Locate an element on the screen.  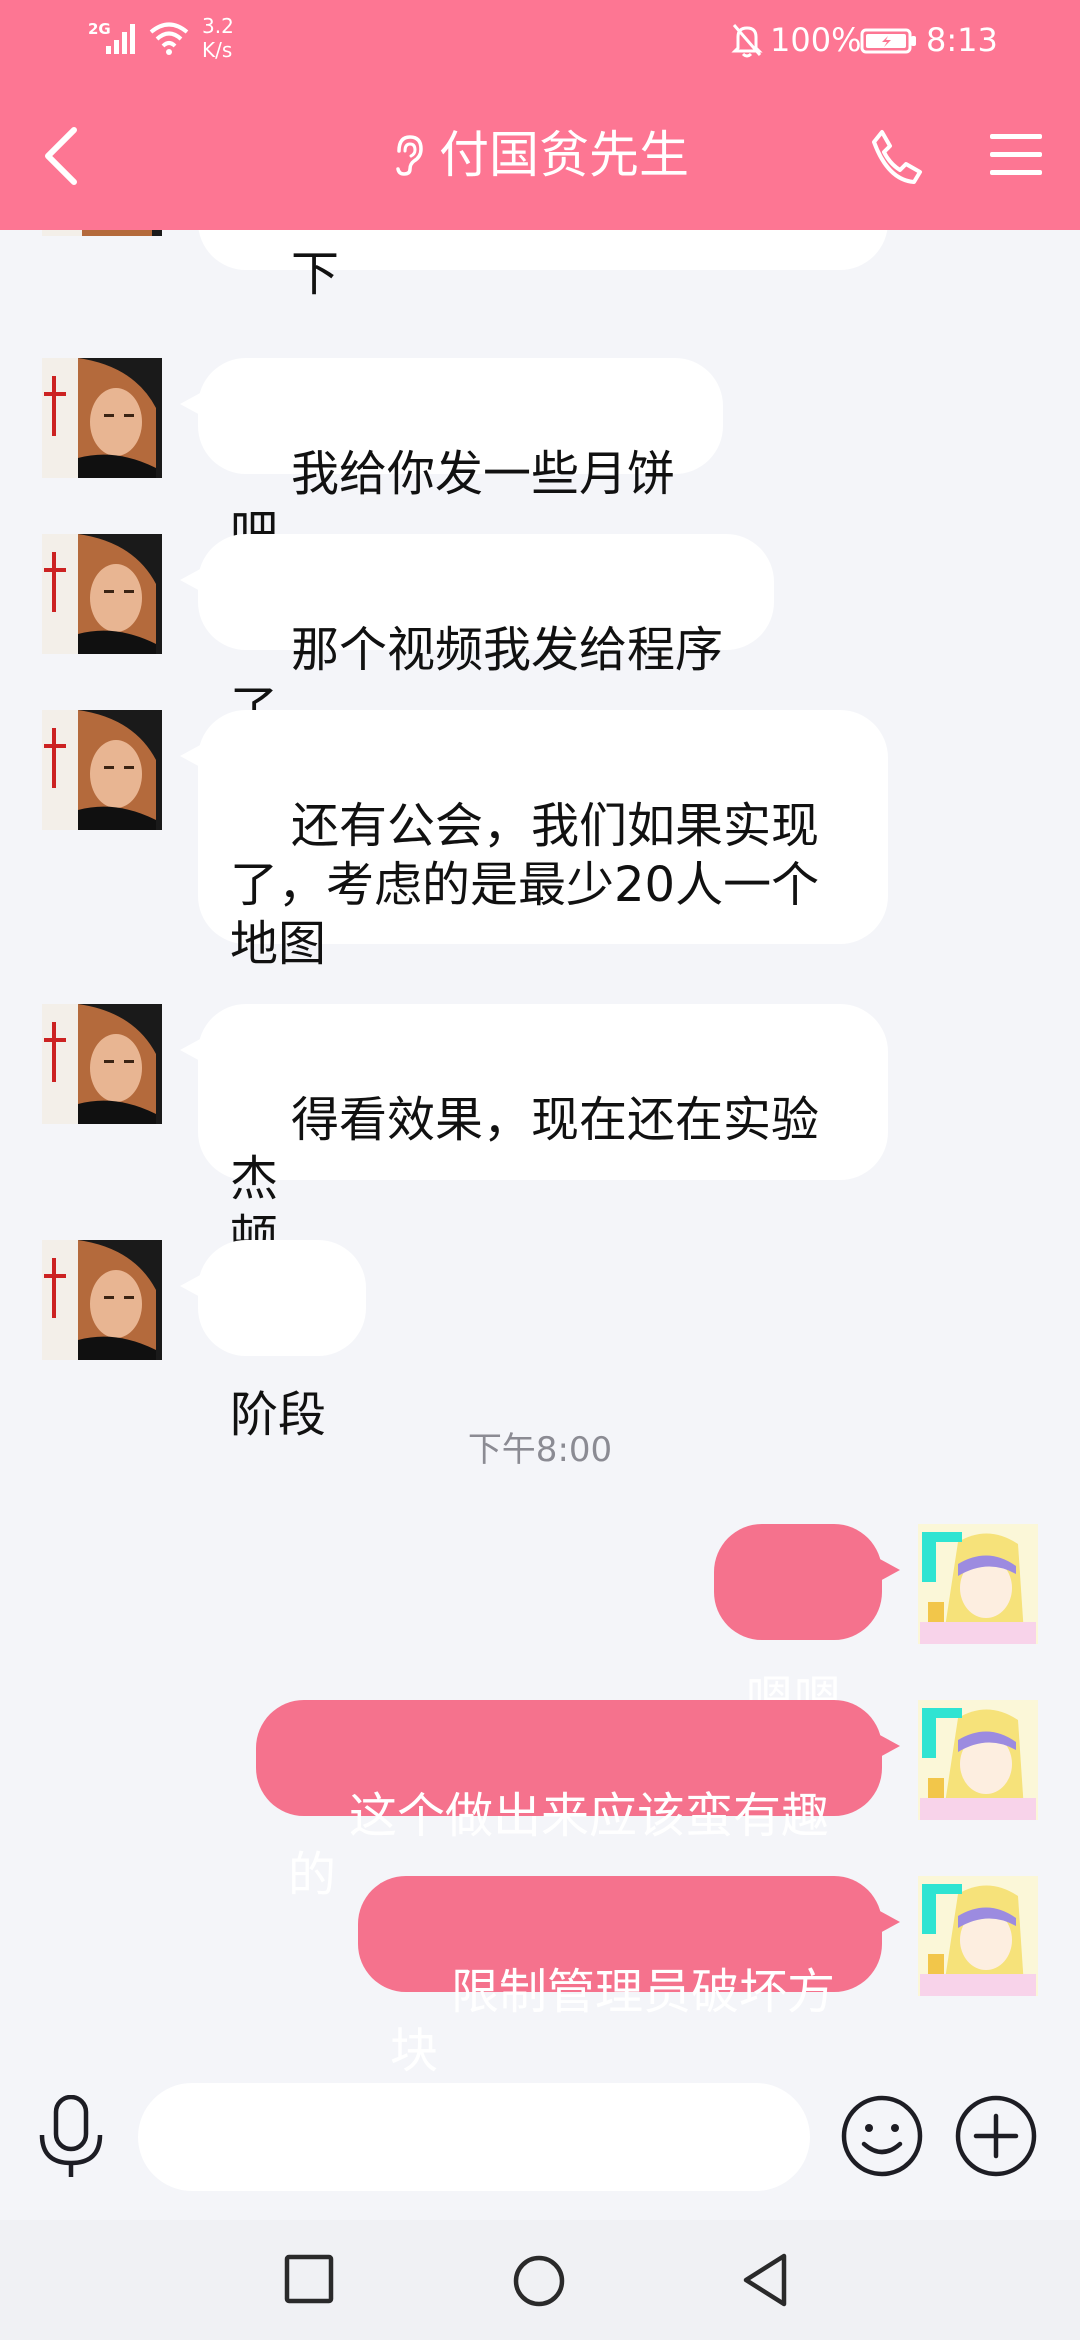
chat-header: 2G 3.2 K/s 100% 8:13 付国贫先生 is located at coordinates (540, 115).